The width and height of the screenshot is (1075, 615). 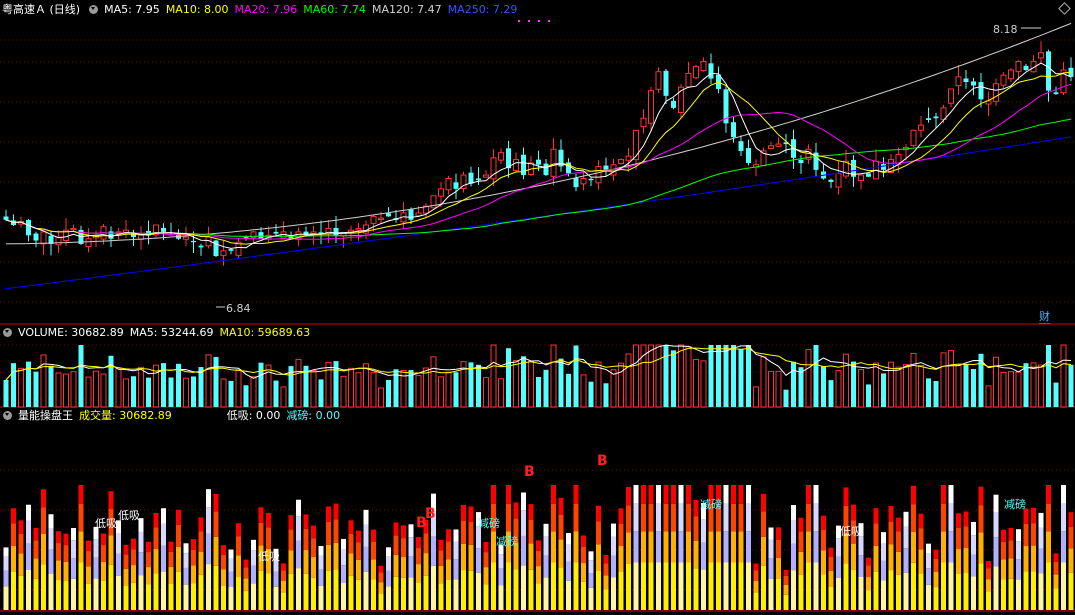 I want to click on indicator-settings-circle-icon, so click(x=7, y=415).